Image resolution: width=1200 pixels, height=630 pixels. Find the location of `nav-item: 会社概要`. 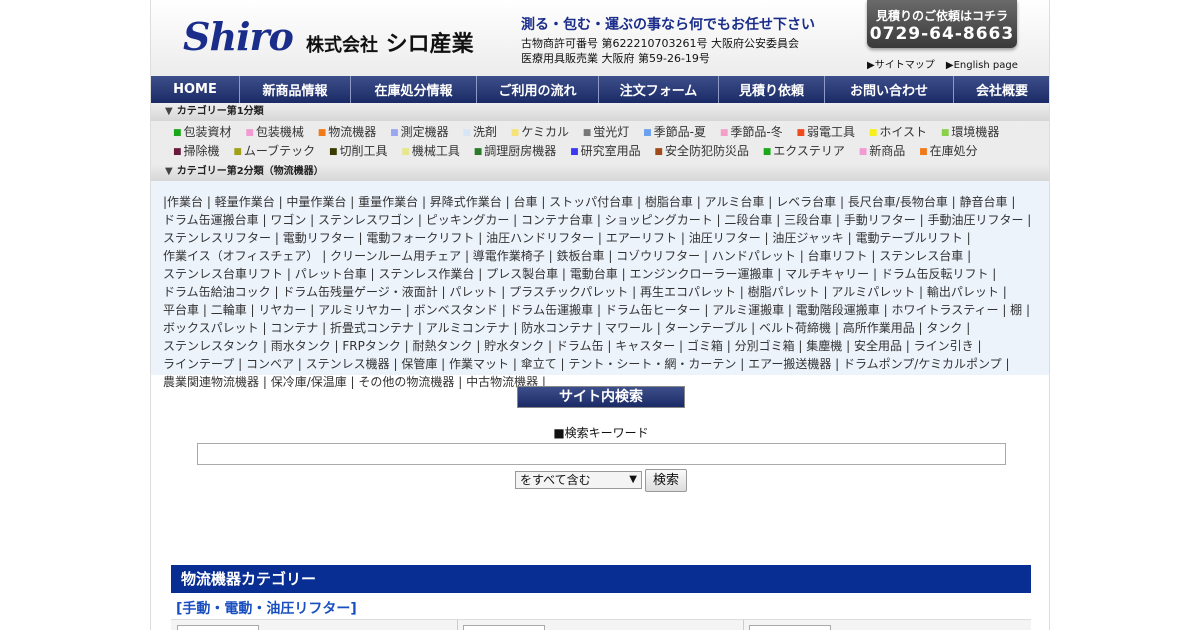

nav-item: 会社概要 is located at coordinates (1001, 89).